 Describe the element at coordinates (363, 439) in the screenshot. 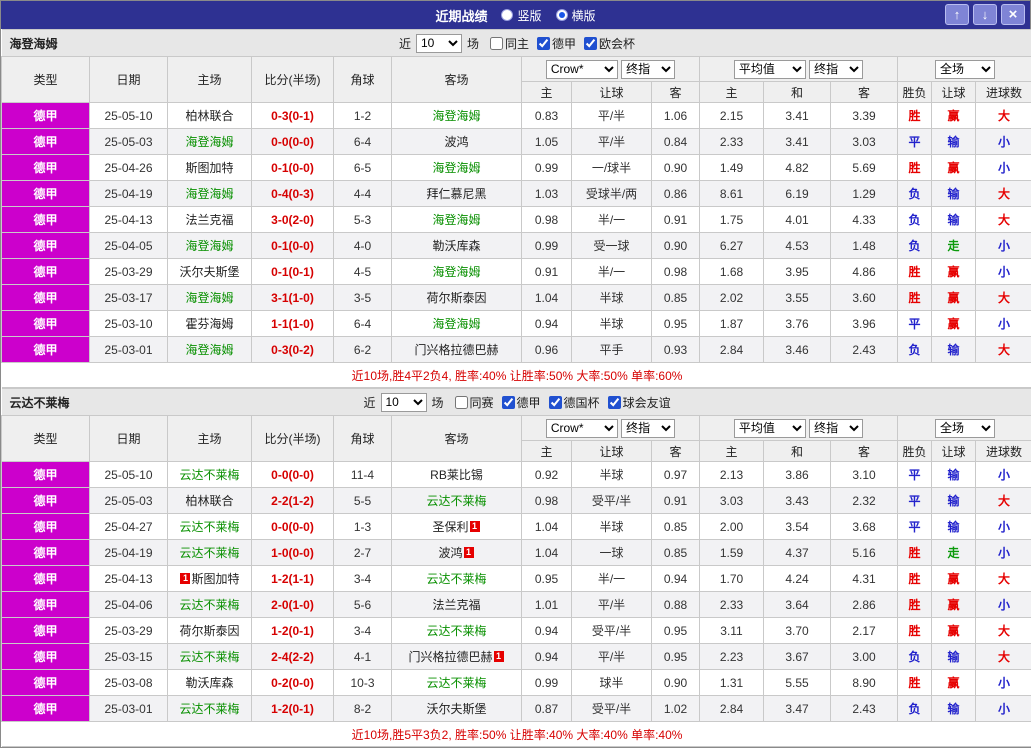

I see `col-header-corners: 角球` at that location.